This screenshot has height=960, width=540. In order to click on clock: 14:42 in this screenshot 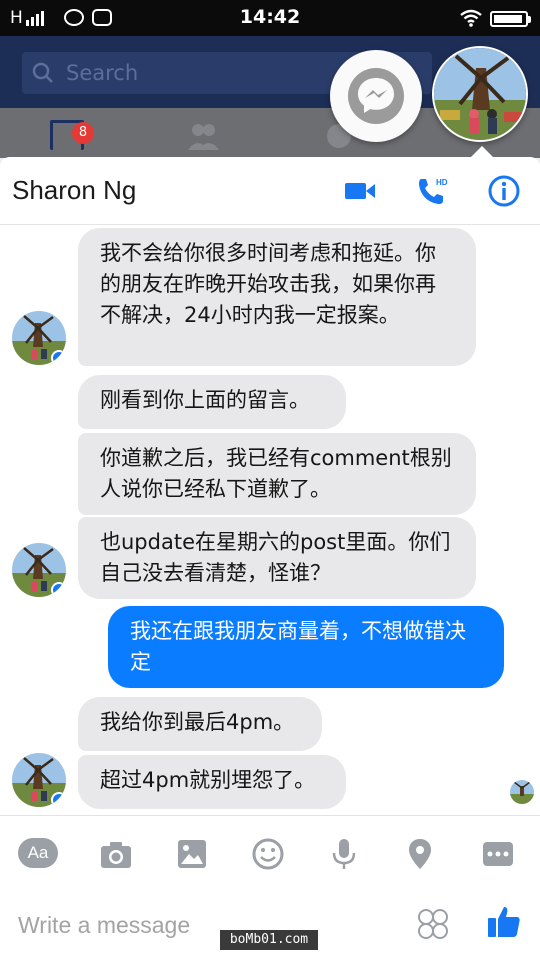, I will do `click(270, 17)`.